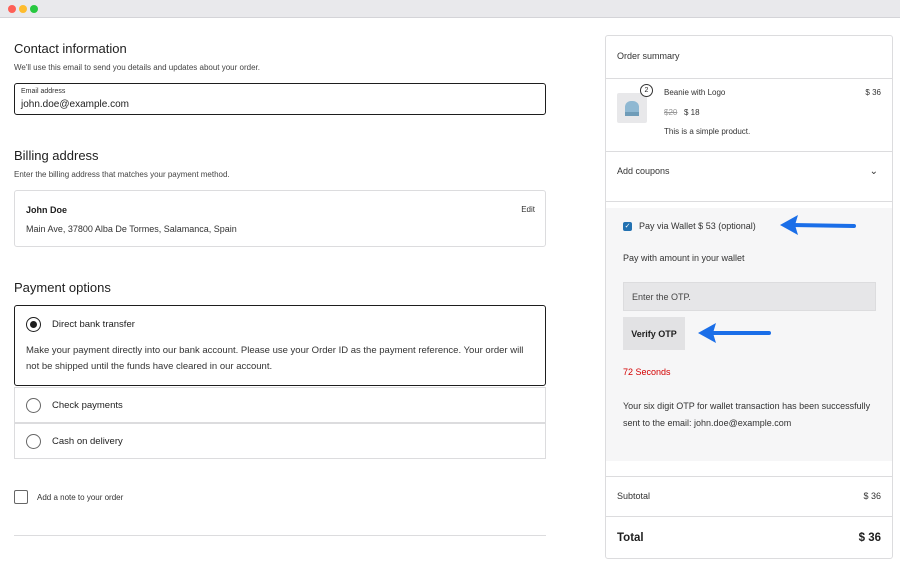 This screenshot has height=567, width=900. I want to click on billing-heading: Billing address, so click(56, 155).